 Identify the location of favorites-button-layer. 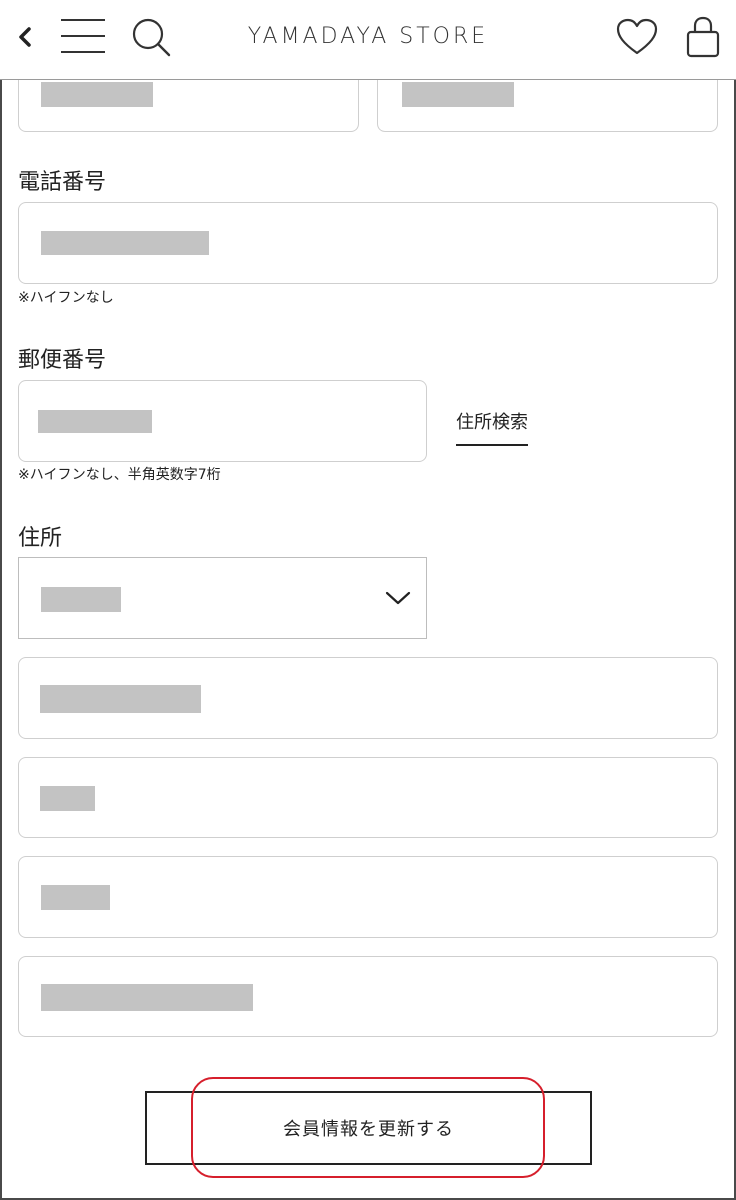
(637, 37).